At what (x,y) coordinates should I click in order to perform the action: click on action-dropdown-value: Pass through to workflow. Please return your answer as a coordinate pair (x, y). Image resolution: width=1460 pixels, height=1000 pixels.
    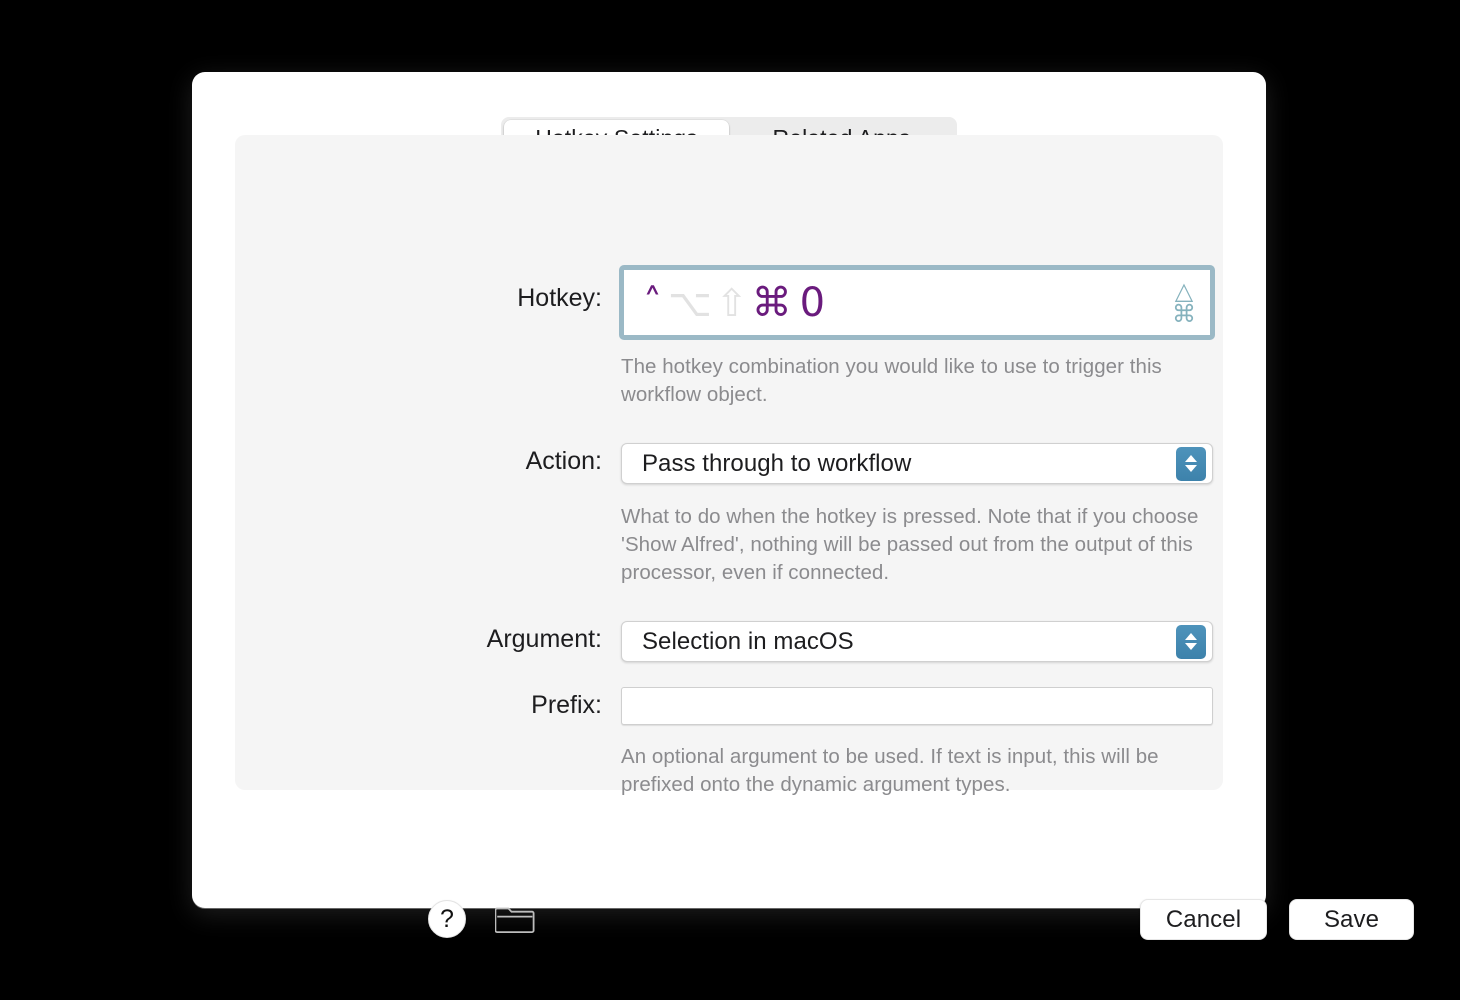
    Looking at the image, I should click on (777, 463).